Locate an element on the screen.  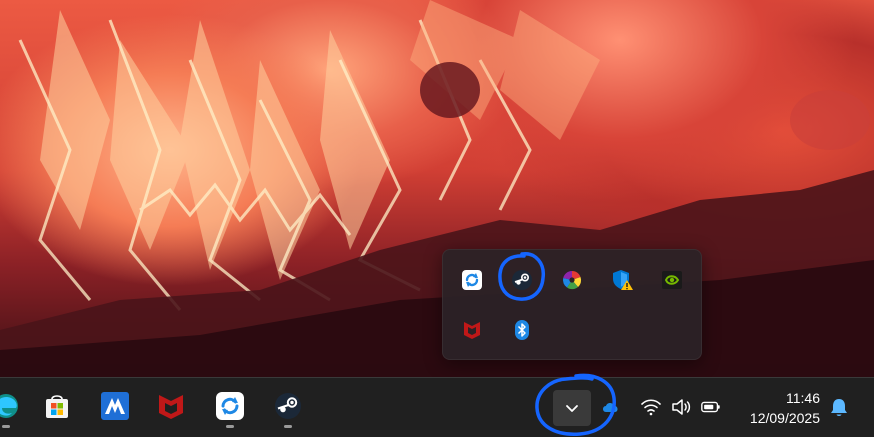
volume-icon is located at coordinates (681, 407).